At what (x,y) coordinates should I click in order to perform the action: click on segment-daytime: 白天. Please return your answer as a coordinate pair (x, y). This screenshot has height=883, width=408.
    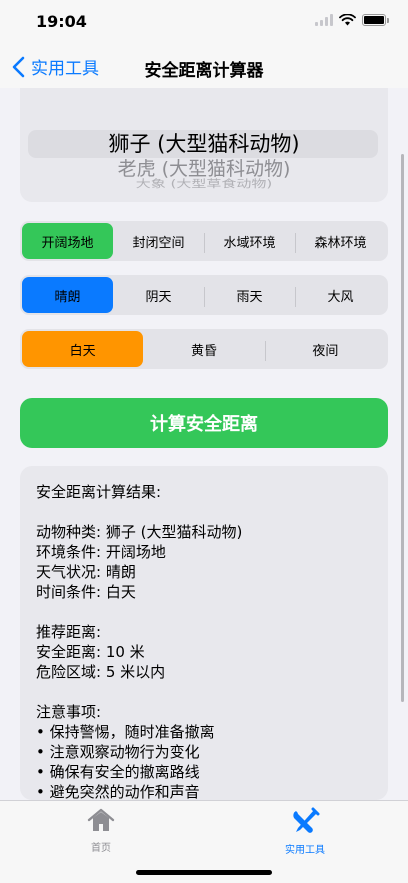
    Looking at the image, I should click on (83, 349).